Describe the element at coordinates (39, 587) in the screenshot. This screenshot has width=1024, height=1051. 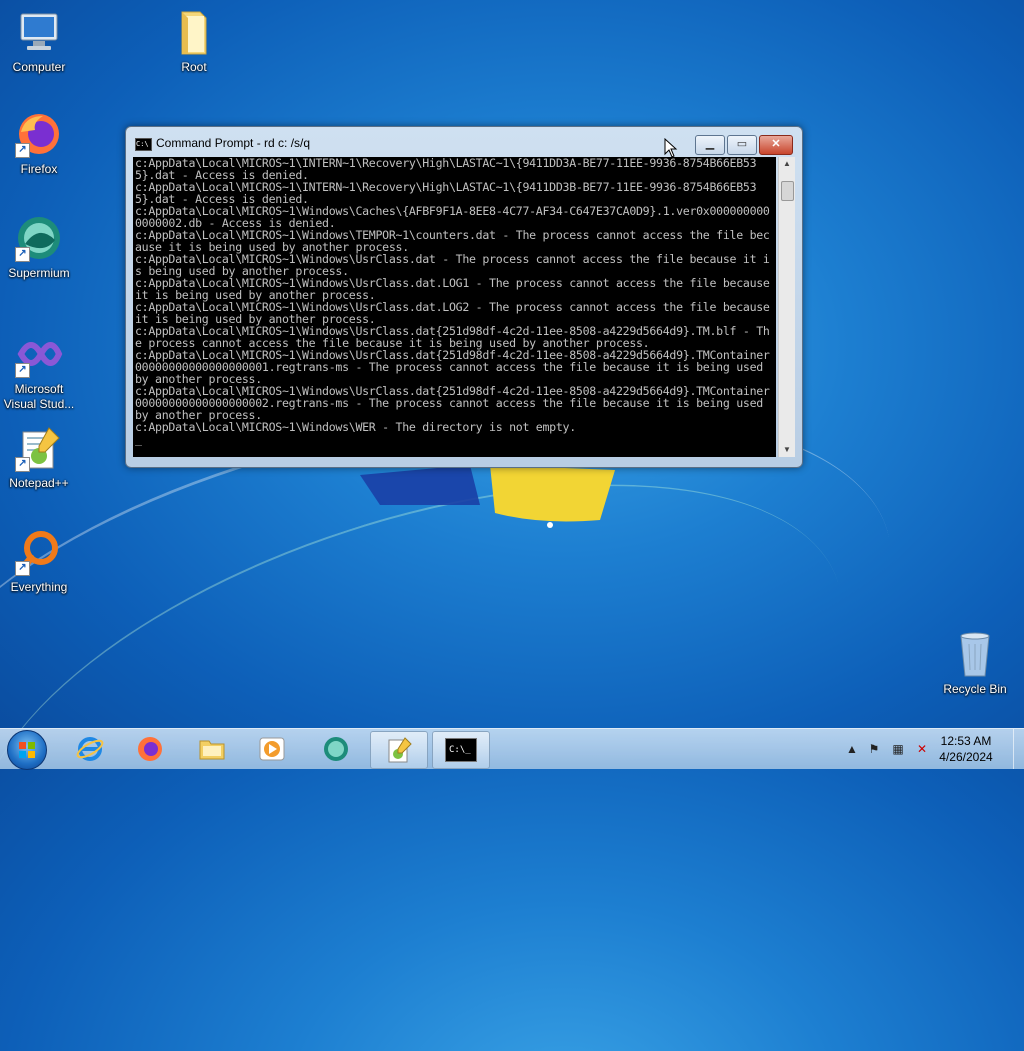
I see `desktop-icon-label: Everything` at that location.